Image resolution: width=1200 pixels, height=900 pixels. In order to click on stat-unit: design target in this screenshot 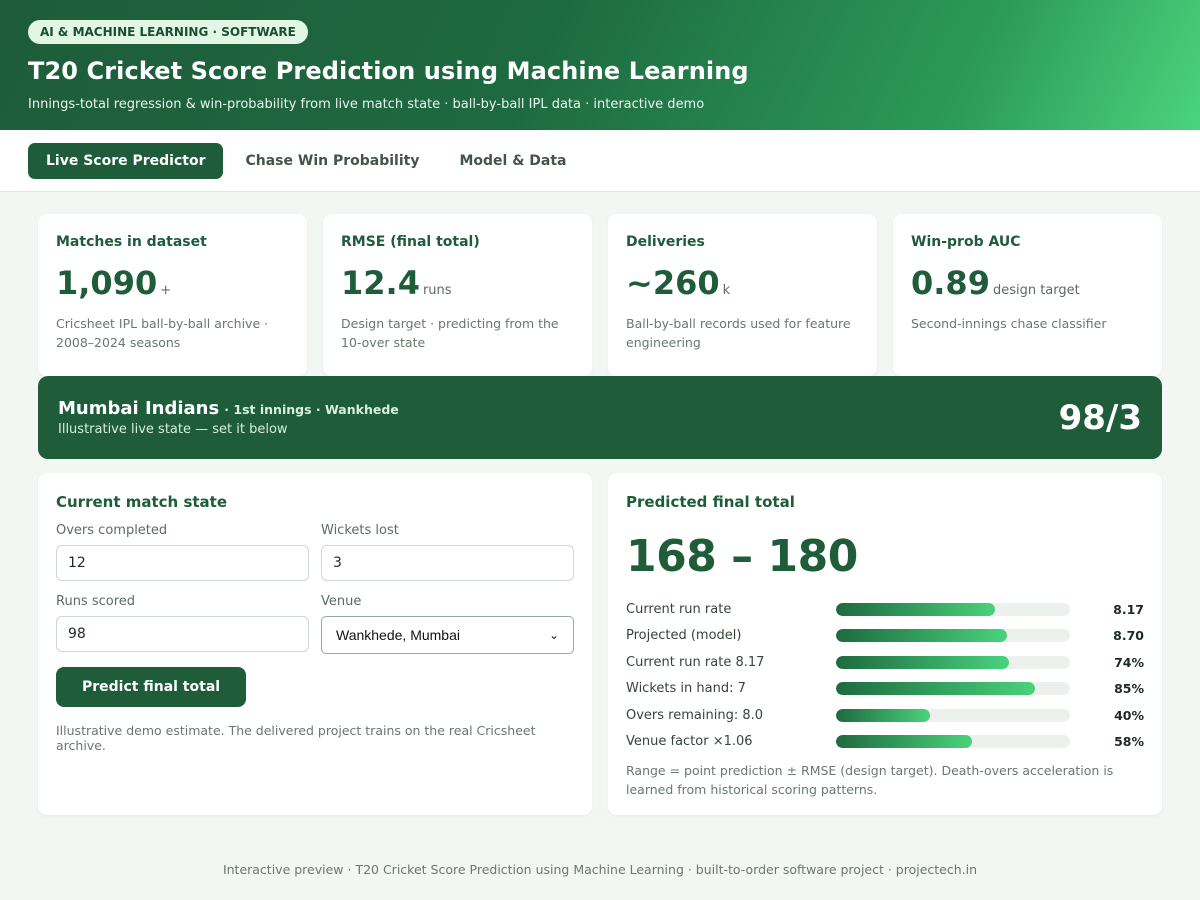, I will do `click(1036, 290)`.